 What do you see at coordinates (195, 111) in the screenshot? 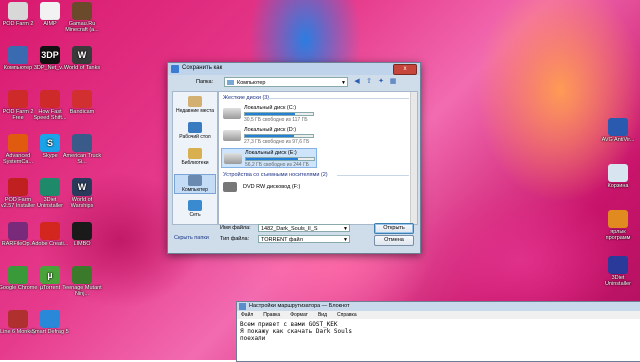
I see `place-label: Недавние места` at bounding box center [195, 111].